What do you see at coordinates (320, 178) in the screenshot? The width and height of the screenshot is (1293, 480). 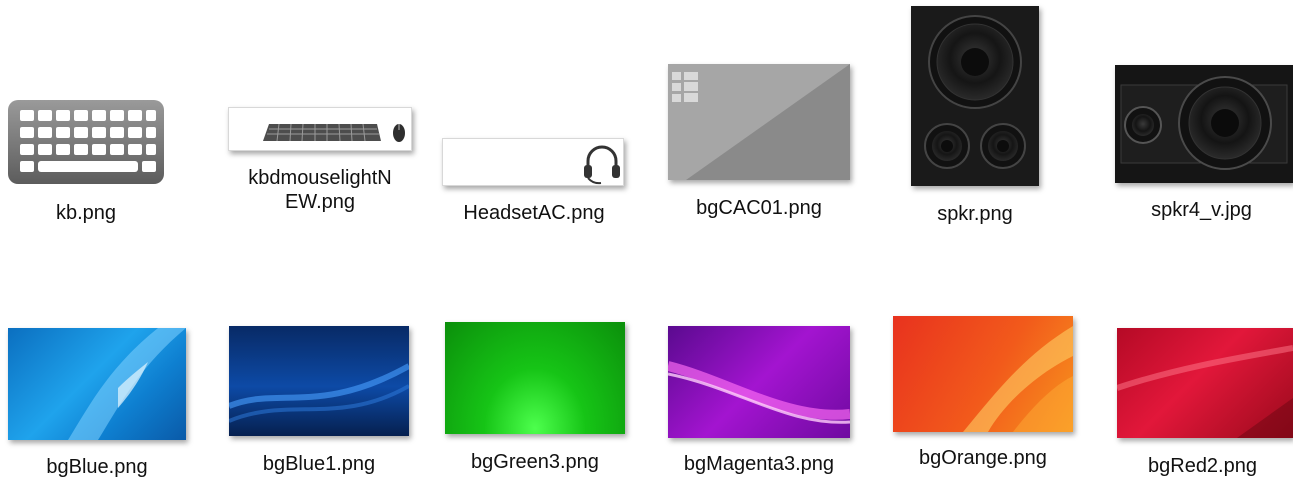 I see `file-name-line-1: kbdmouselightN` at bounding box center [320, 178].